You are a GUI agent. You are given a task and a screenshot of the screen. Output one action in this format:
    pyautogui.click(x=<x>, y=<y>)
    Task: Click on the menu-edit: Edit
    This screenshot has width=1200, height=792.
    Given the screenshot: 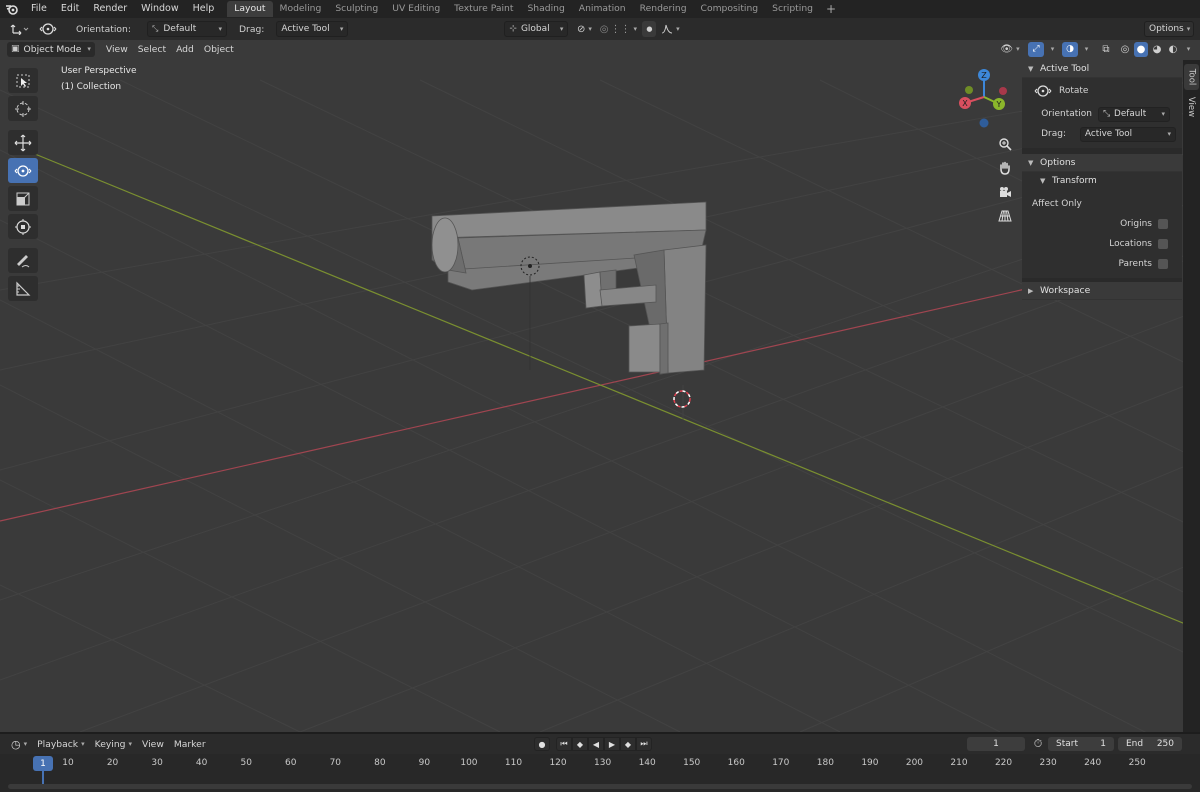 What is the action you would take?
    pyautogui.click(x=70, y=9)
    